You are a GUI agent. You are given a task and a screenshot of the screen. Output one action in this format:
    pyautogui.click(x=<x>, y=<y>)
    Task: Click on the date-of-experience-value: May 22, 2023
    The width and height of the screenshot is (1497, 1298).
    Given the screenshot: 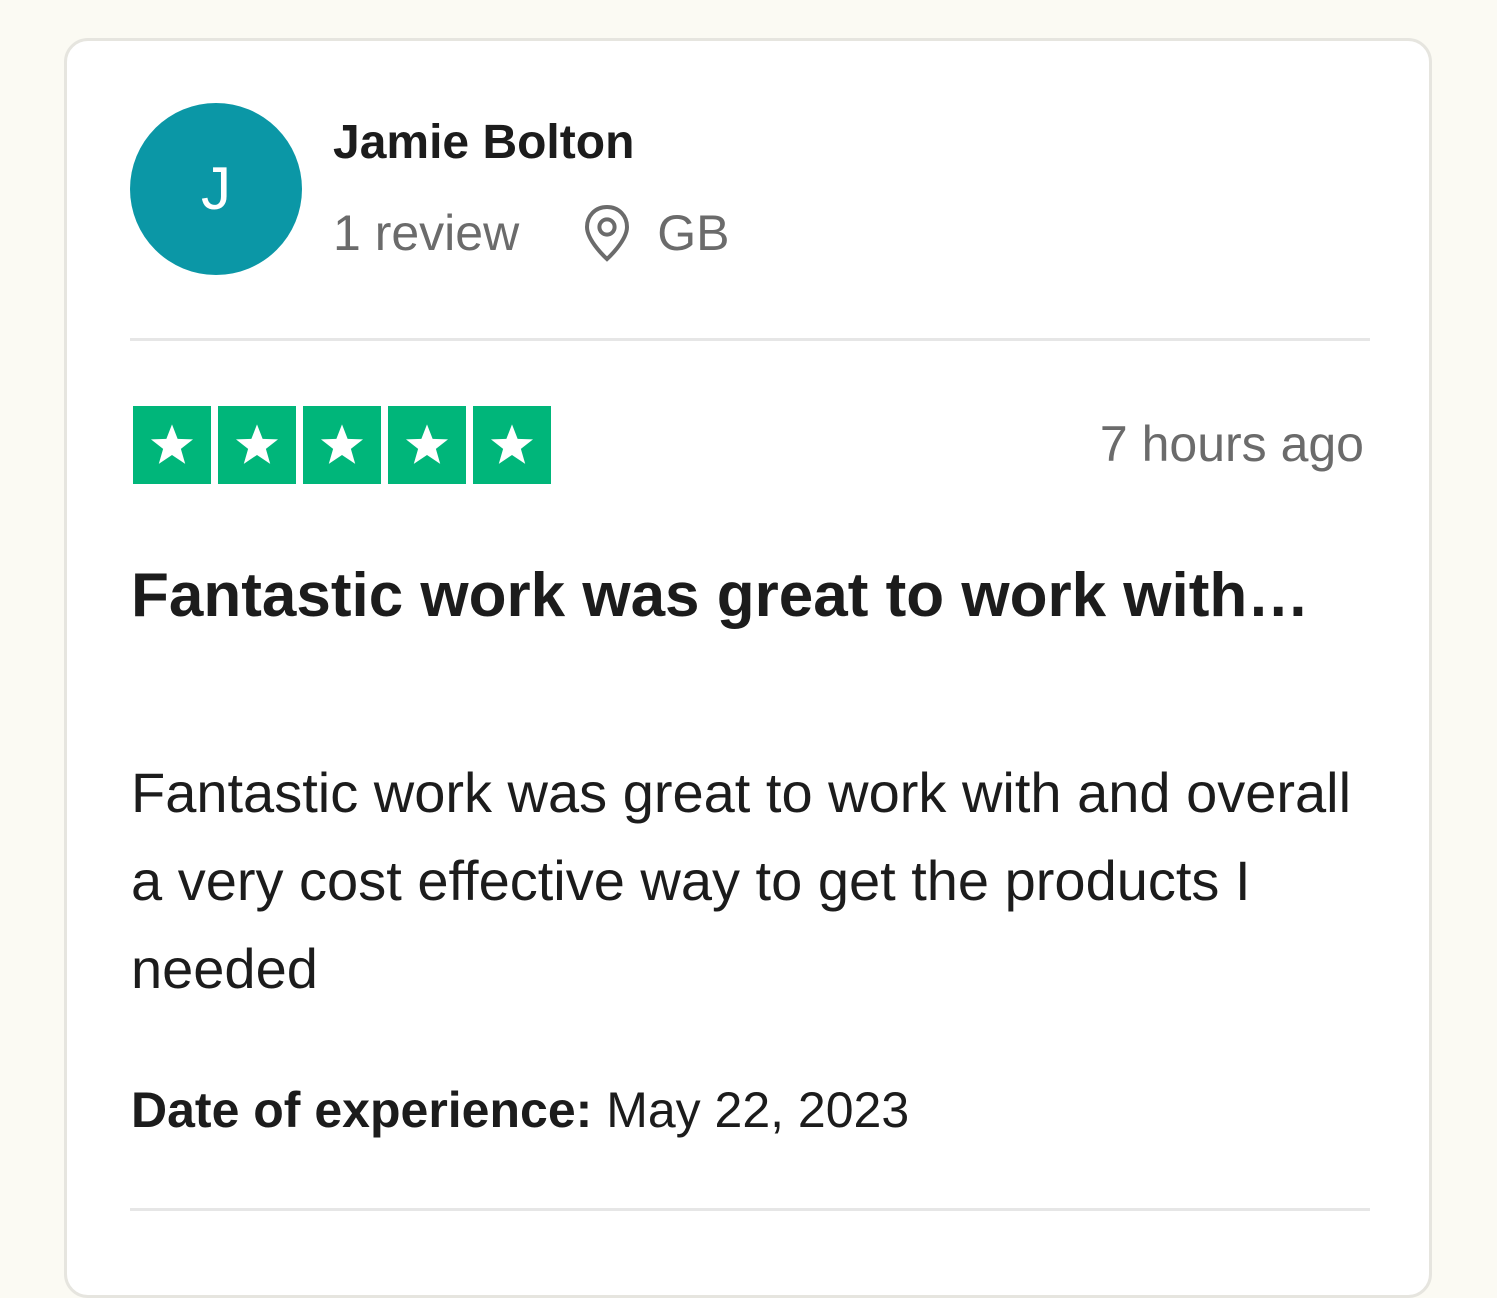 What is the action you would take?
    pyautogui.click(x=758, y=1110)
    